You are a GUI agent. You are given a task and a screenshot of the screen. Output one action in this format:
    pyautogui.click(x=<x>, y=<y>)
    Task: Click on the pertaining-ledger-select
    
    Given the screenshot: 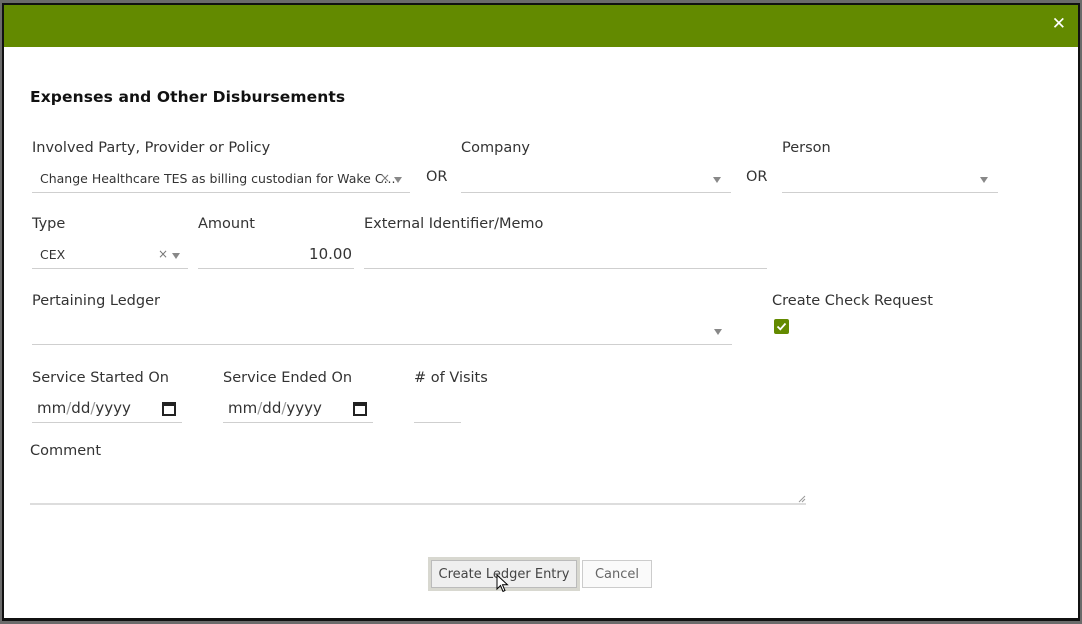 What is the action you would take?
    pyautogui.click(x=382, y=331)
    